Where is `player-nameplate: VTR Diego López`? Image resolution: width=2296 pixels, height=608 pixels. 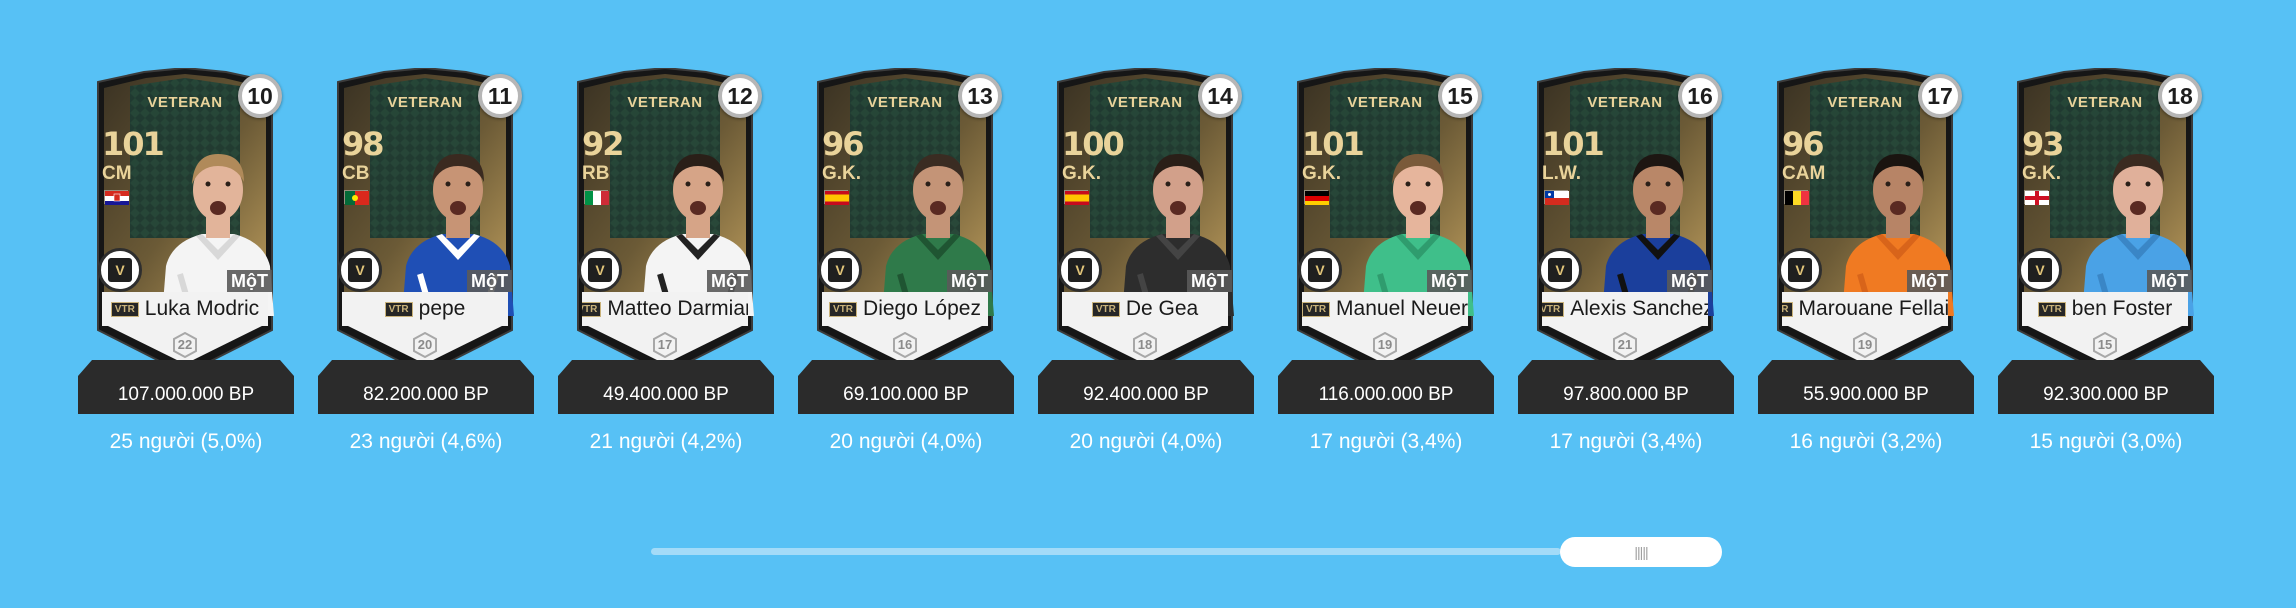 player-nameplate: VTR Diego López is located at coordinates (905, 309).